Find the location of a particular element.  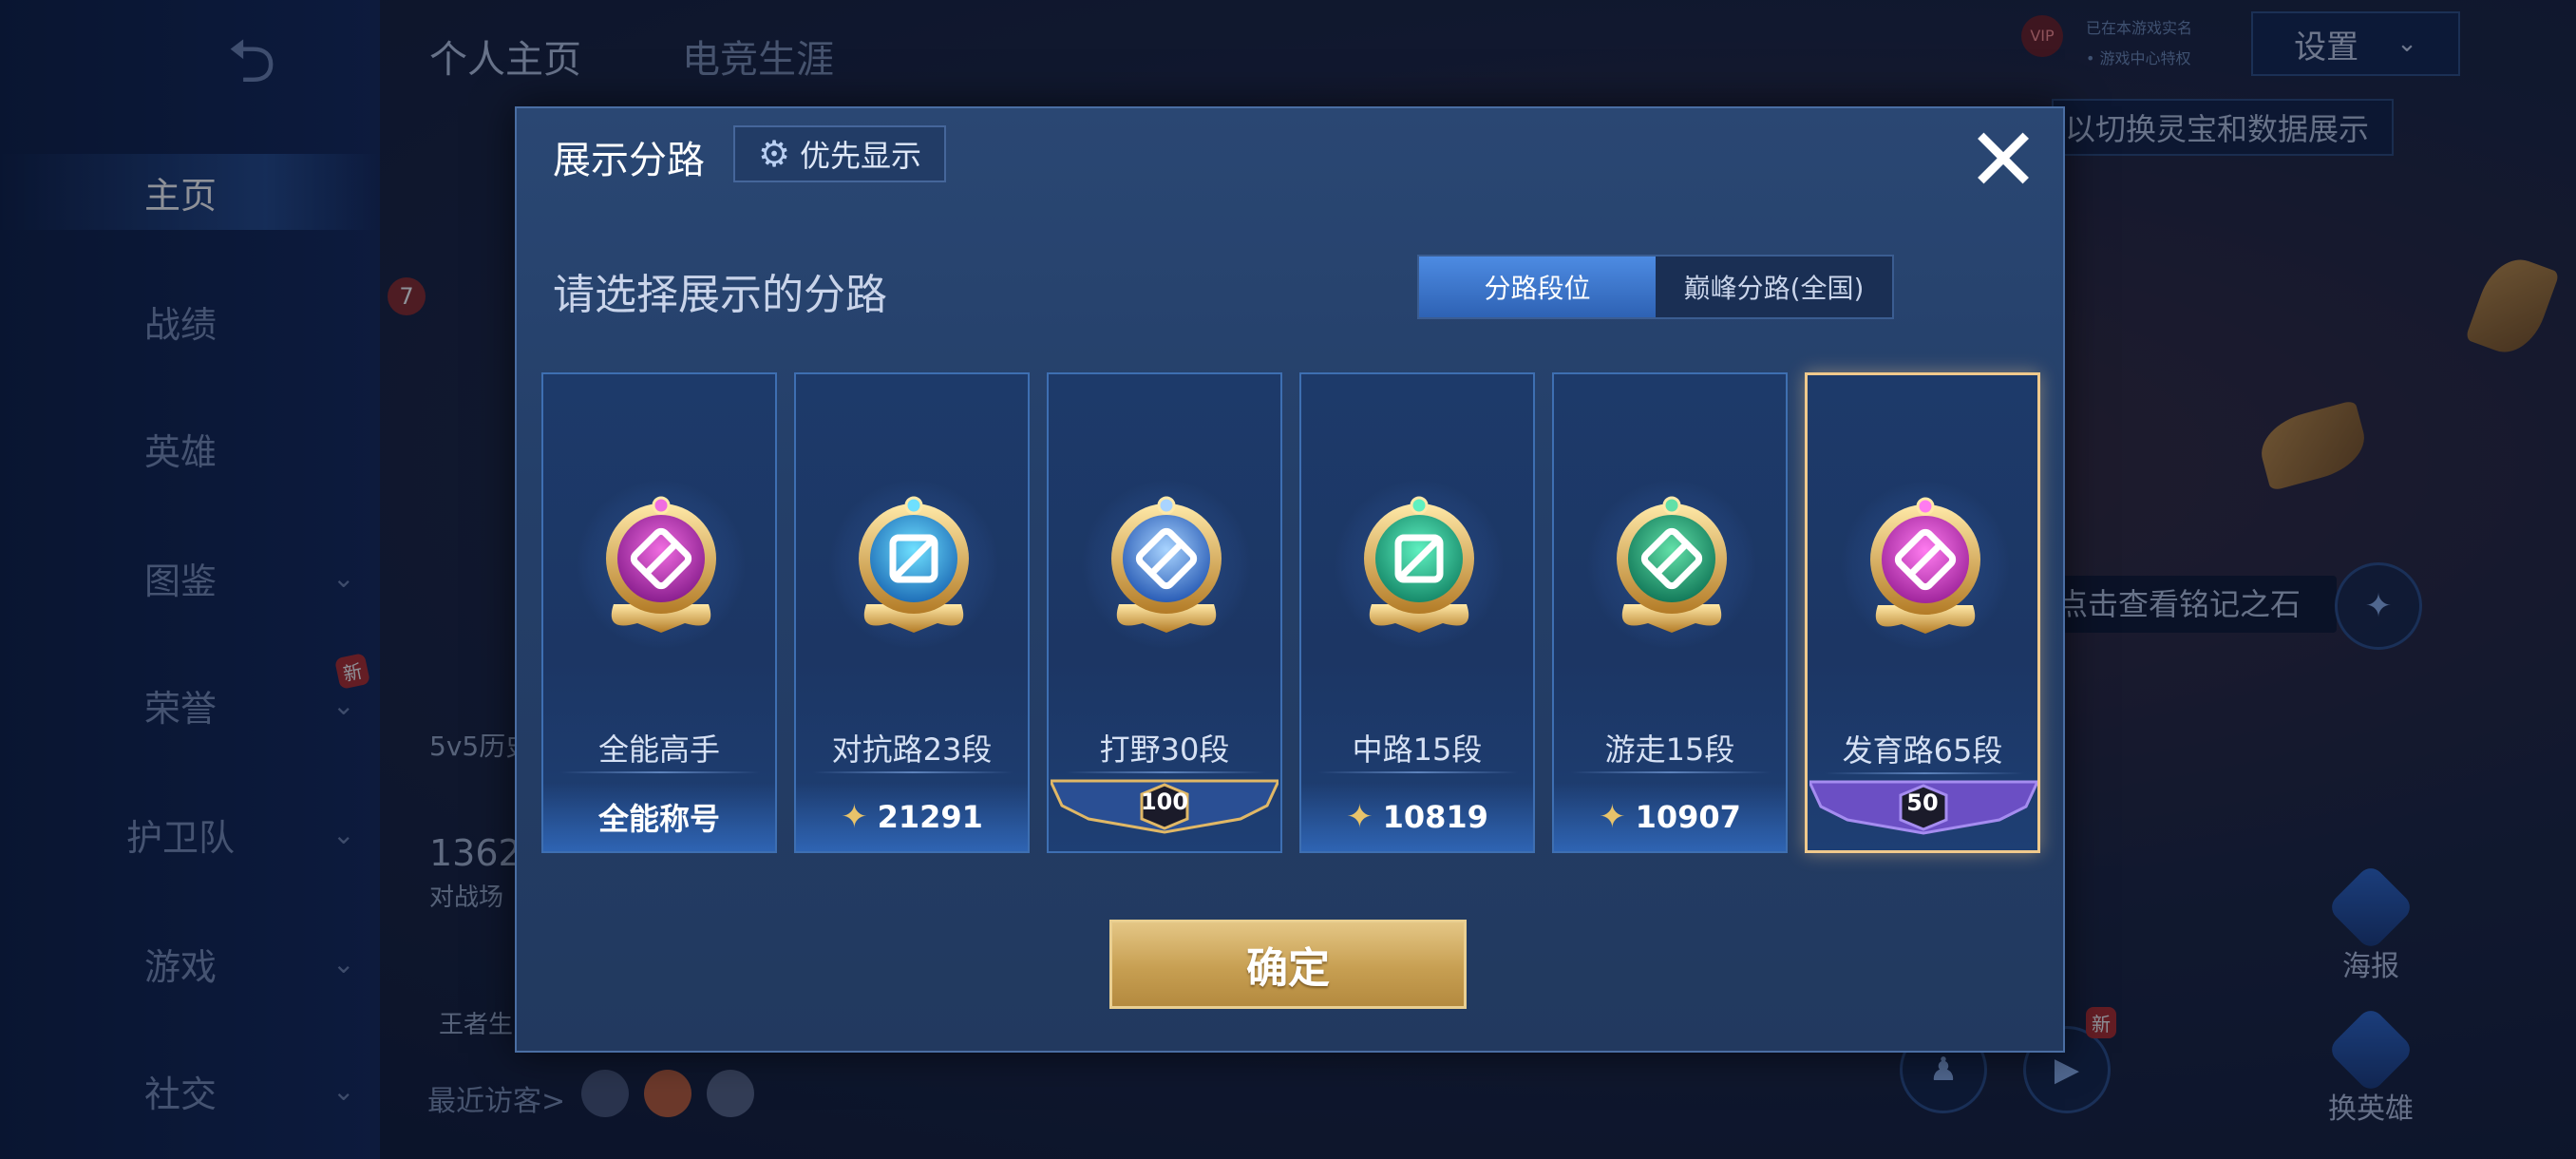

route-card-mid-lane: 中路15段 ✦ 10819 is located at coordinates (1417, 612).